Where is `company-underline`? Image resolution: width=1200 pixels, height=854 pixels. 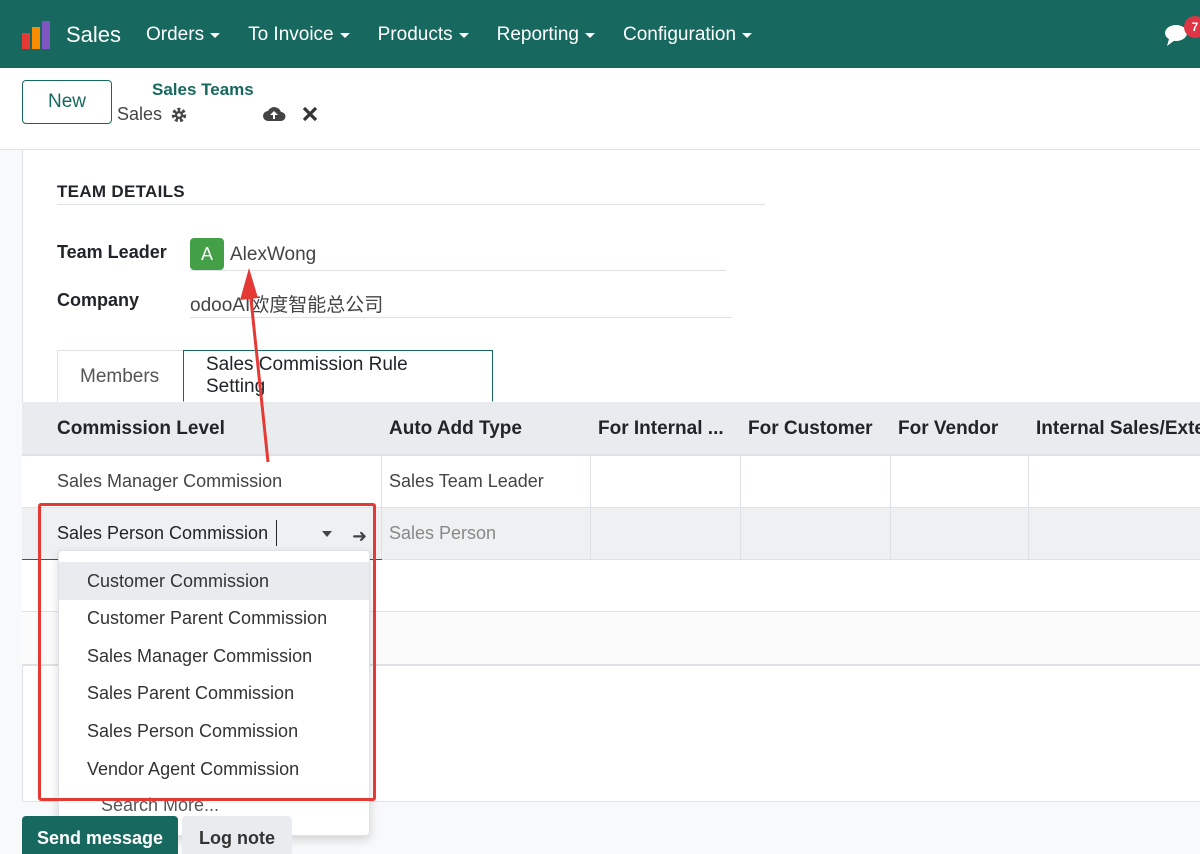 company-underline is located at coordinates (461, 317).